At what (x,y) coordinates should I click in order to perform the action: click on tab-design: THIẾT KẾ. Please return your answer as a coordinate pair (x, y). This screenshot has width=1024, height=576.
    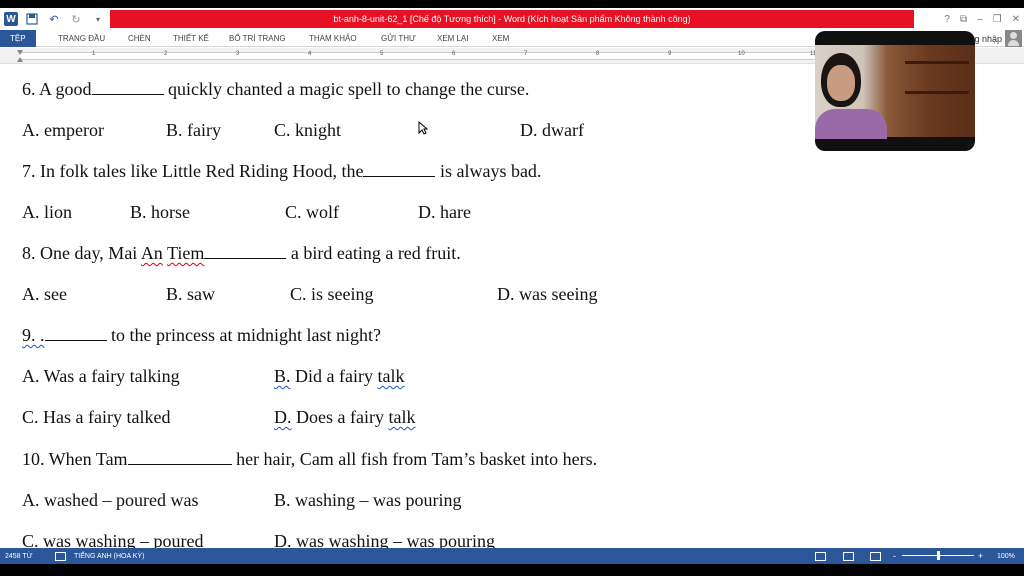
    Looking at the image, I should click on (191, 38).